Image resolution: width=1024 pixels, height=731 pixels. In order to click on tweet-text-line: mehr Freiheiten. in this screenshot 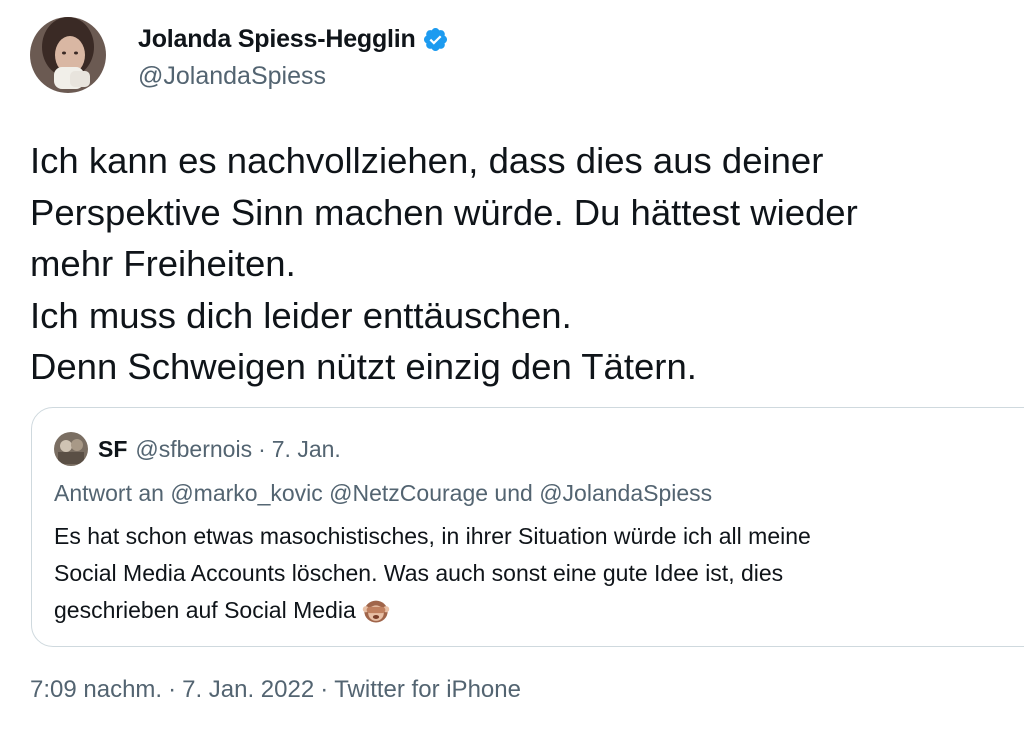, I will do `click(163, 263)`.